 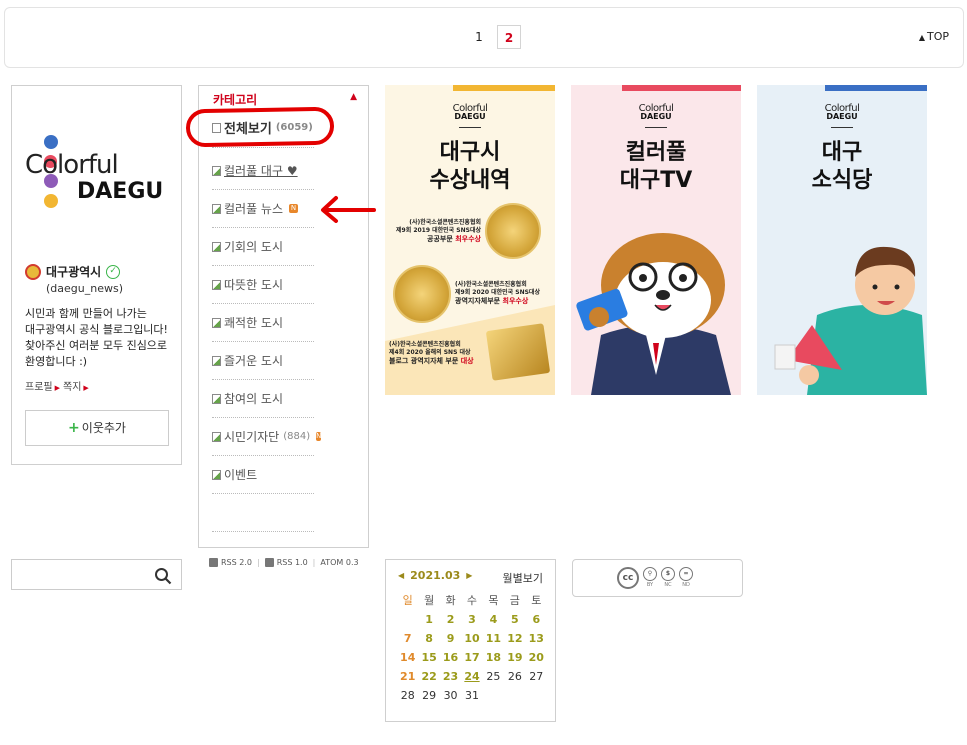 I want to click on category-item: 이벤트, so click(x=263, y=475).